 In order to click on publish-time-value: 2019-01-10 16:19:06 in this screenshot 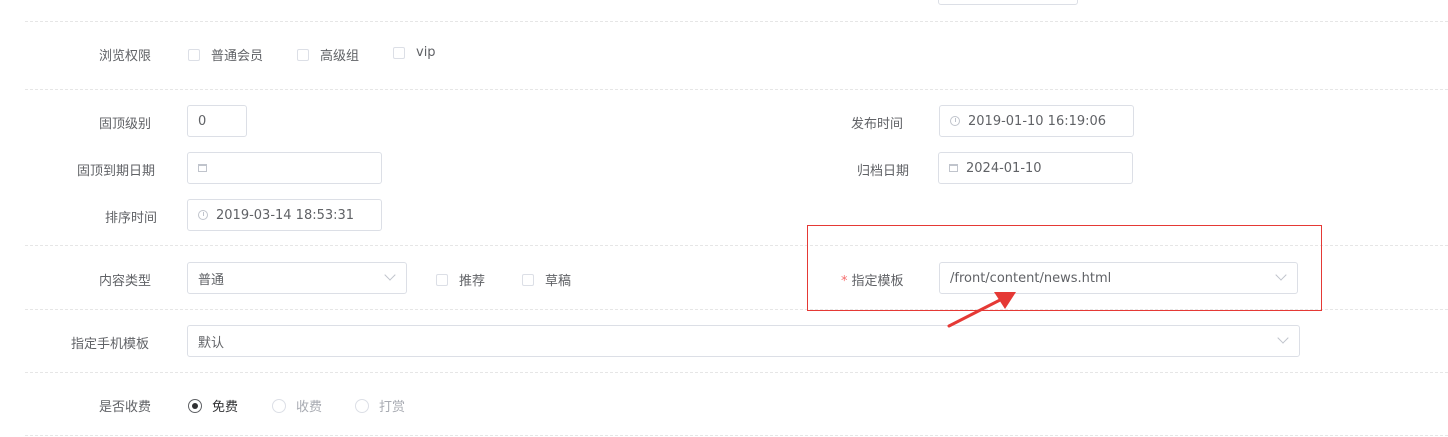, I will do `click(1037, 121)`.